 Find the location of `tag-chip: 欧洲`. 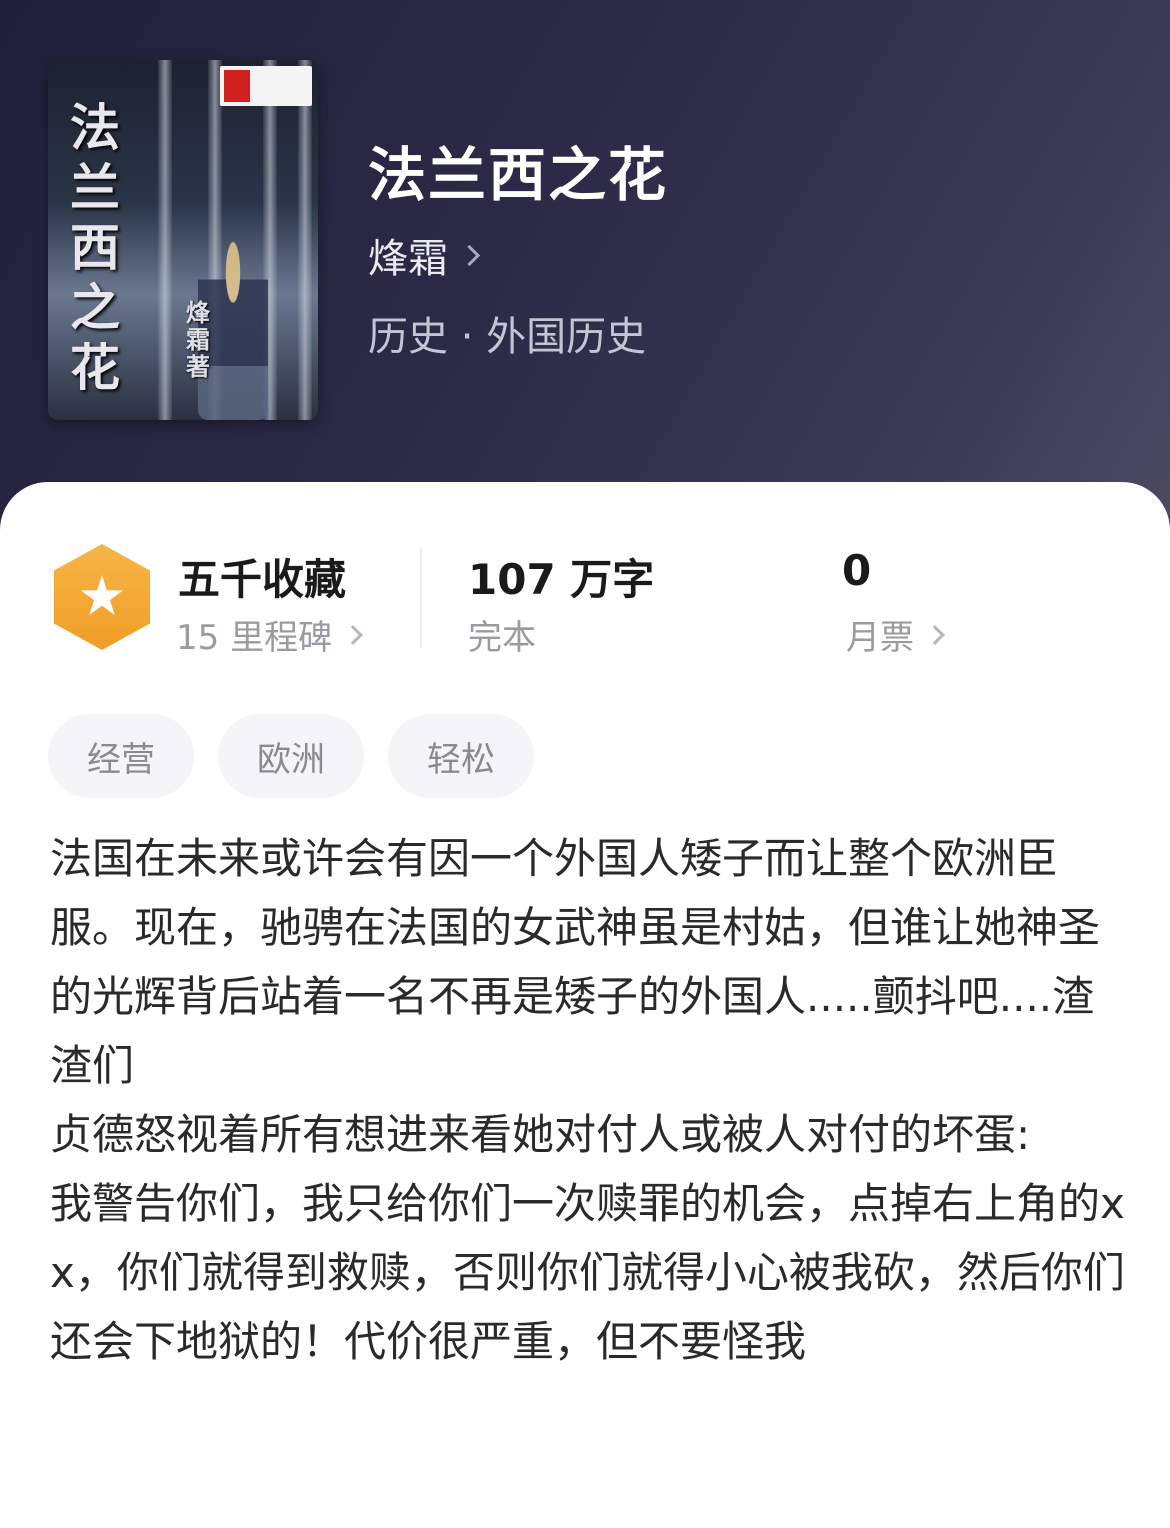

tag-chip: 欧洲 is located at coordinates (291, 756).